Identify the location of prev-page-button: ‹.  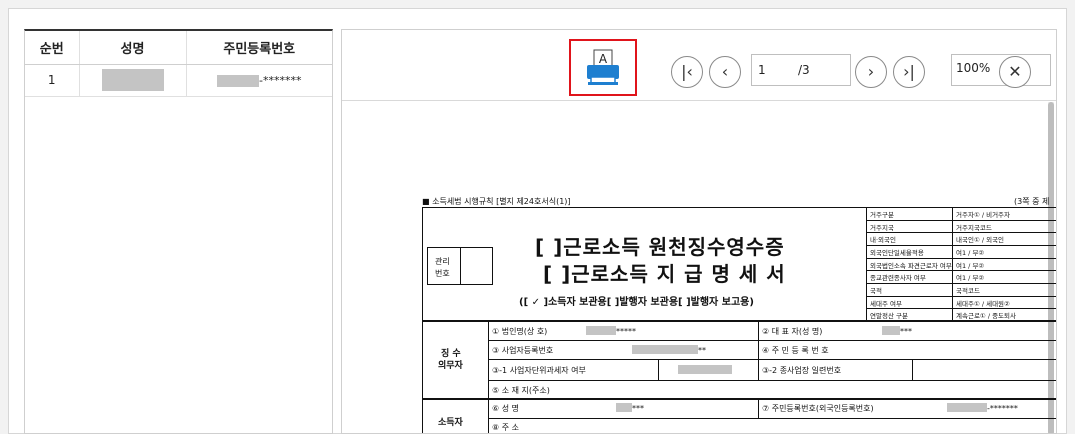
(725, 72).